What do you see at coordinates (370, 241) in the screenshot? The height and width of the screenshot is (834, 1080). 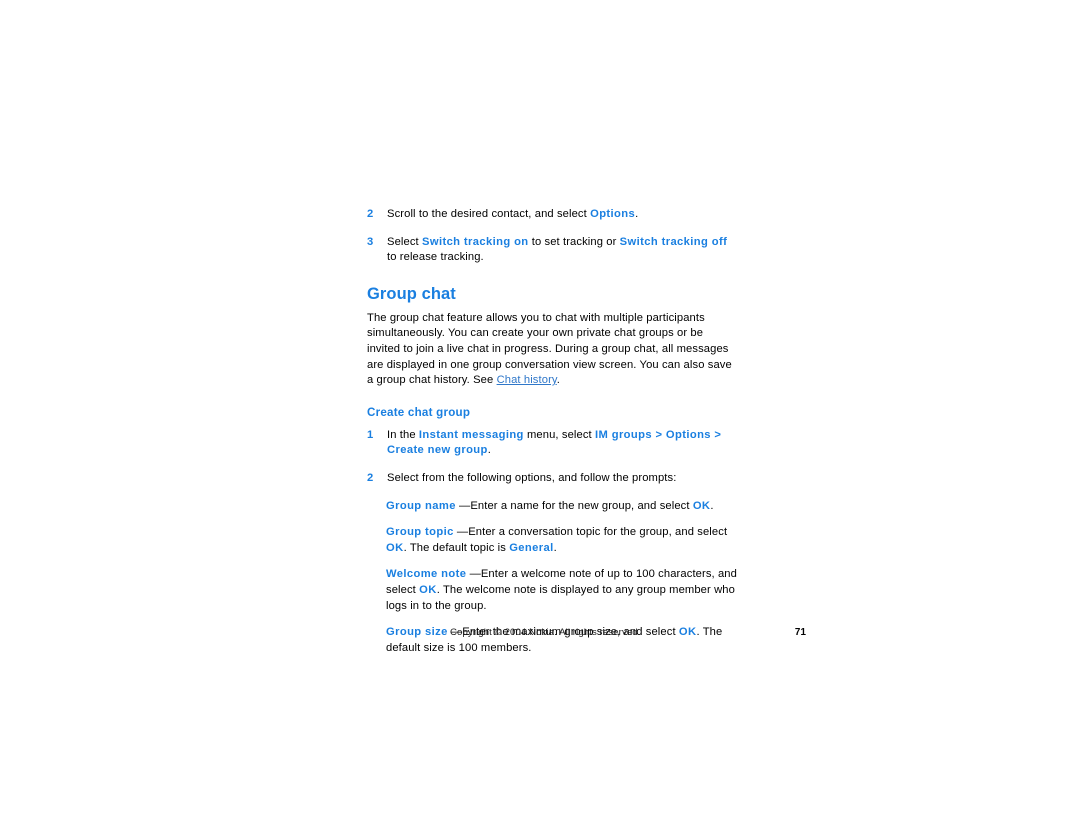 I see `step-number: 3` at bounding box center [370, 241].